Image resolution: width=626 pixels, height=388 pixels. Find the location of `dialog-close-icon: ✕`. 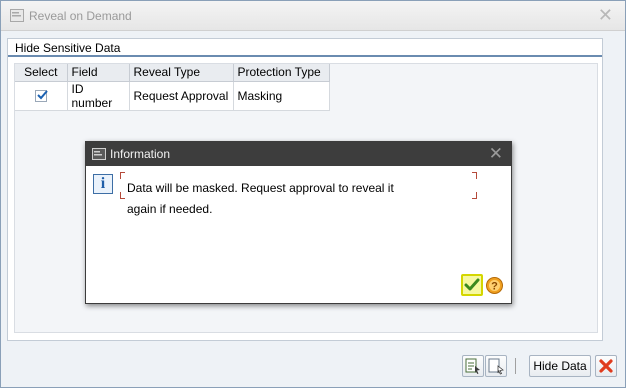

dialog-close-icon: ✕ is located at coordinates (496, 154).